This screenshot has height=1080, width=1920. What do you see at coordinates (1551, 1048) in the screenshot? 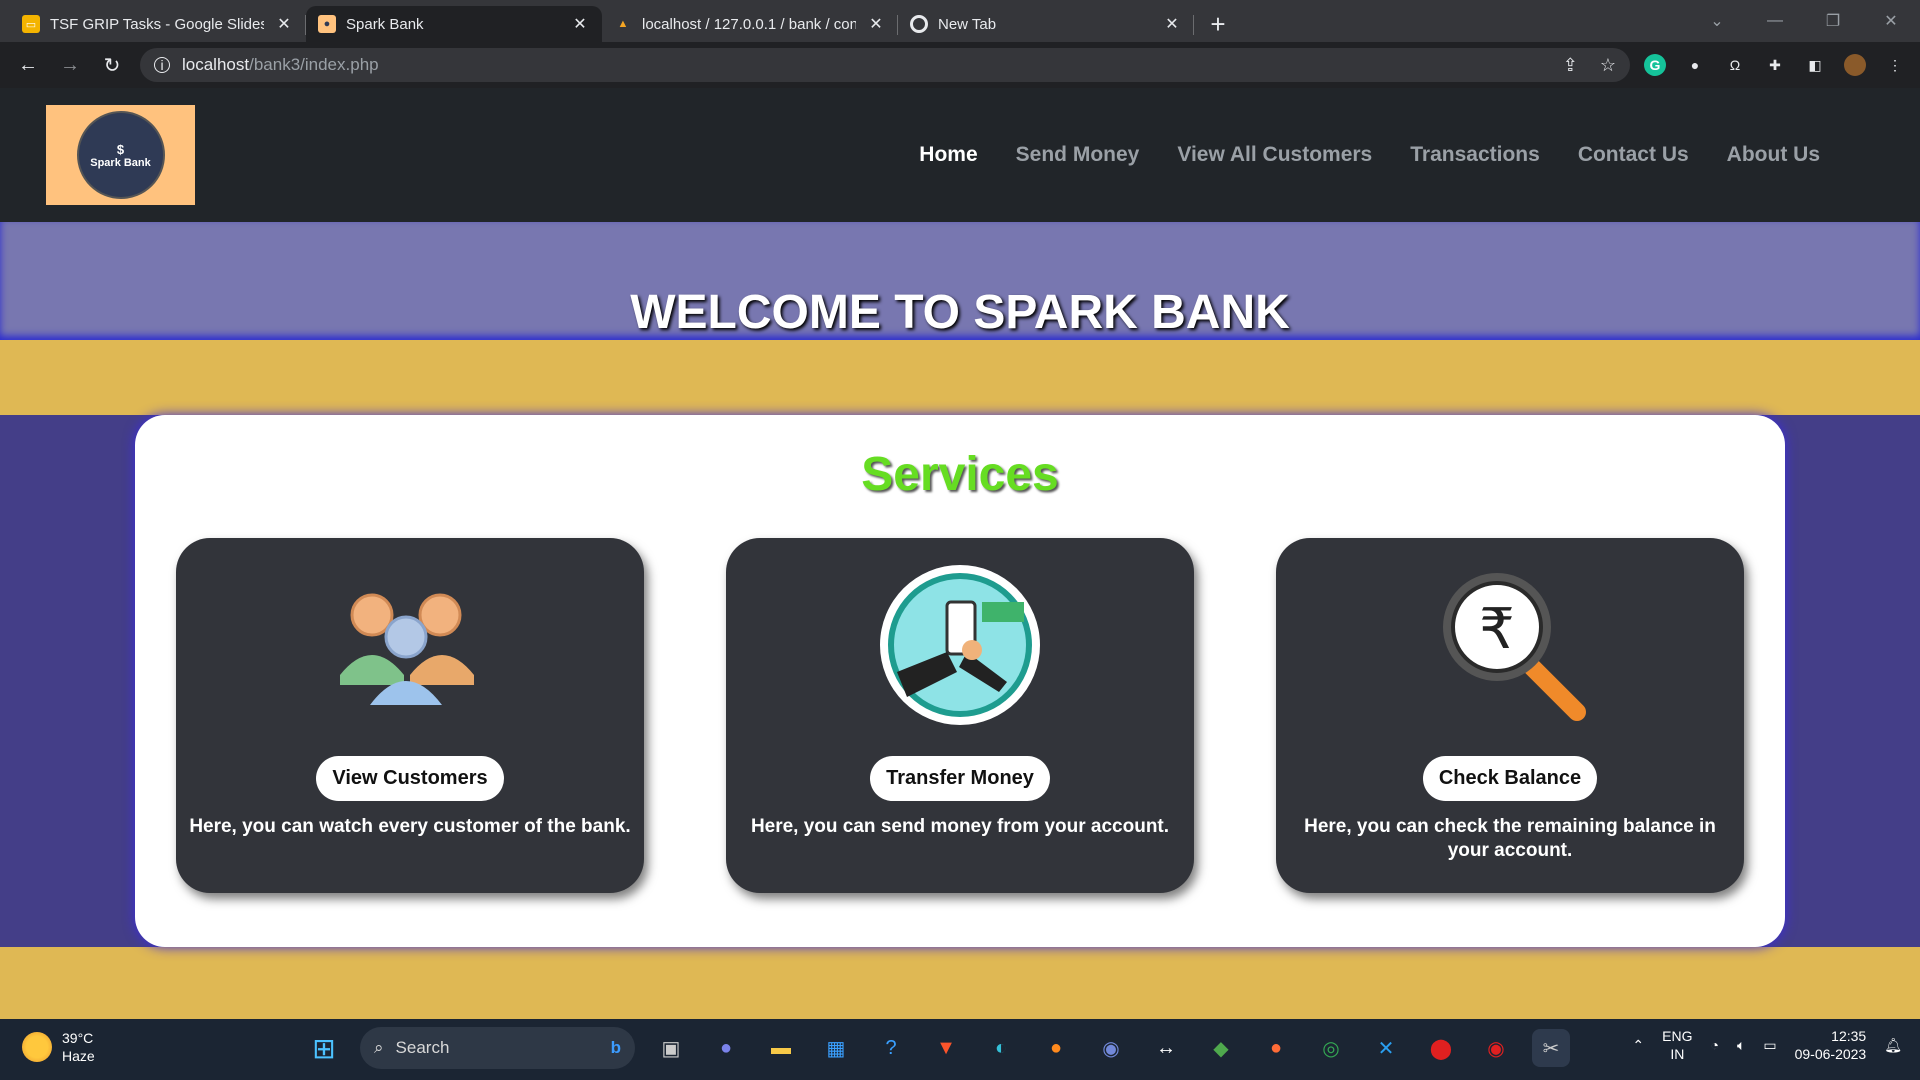
I see `snipping-tool-icon: ✂` at bounding box center [1551, 1048].